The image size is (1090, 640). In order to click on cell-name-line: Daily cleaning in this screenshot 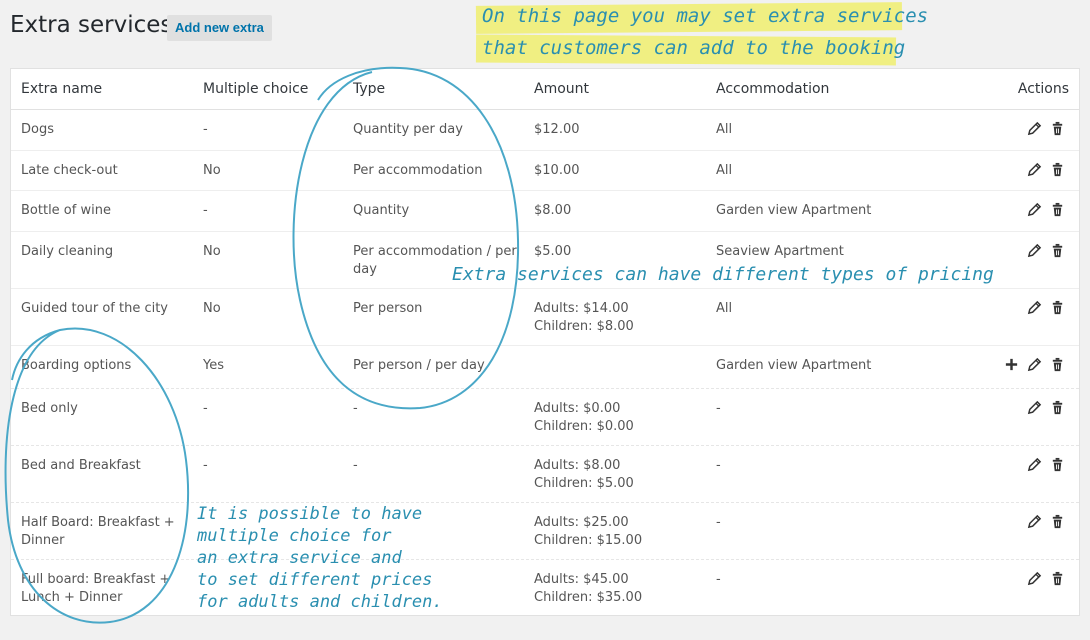, I will do `click(67, 251)`.